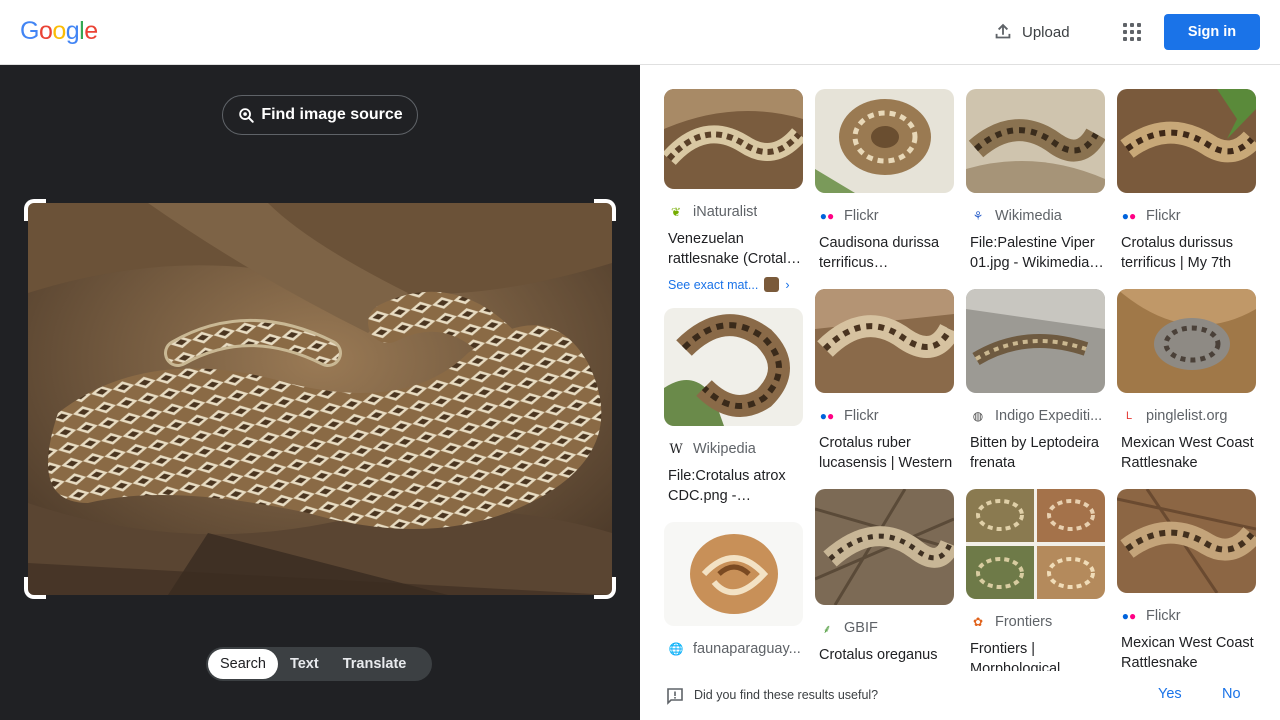 This screenshot has width=1280, height=720. What do you see at coordinates (1170, 694) in the screenshot?
I see `feedback-yes-button: Yes` at bounding box center [1170, 694].